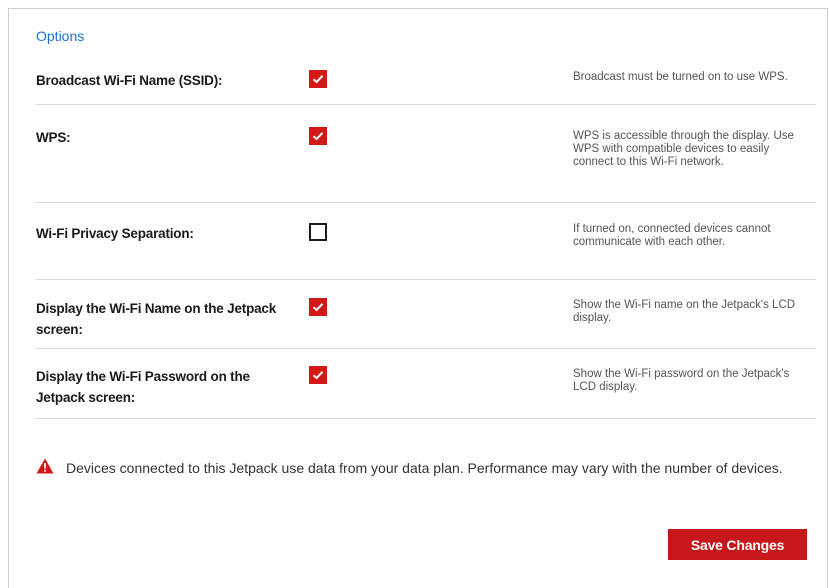 The image size is (829, 588). I want to click on display-password-checkbox, so click(318, 375).